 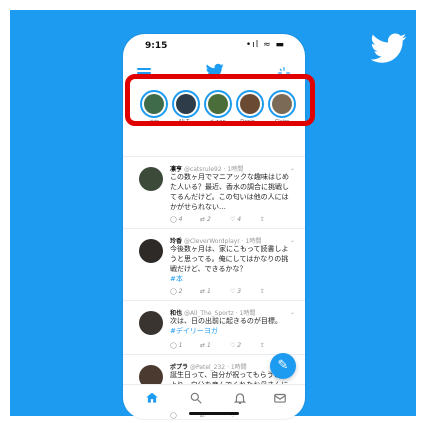 What do you see at coordinates (152, 398) in the screenshot?
I see `home-icon` at bounding box center [152, 398].